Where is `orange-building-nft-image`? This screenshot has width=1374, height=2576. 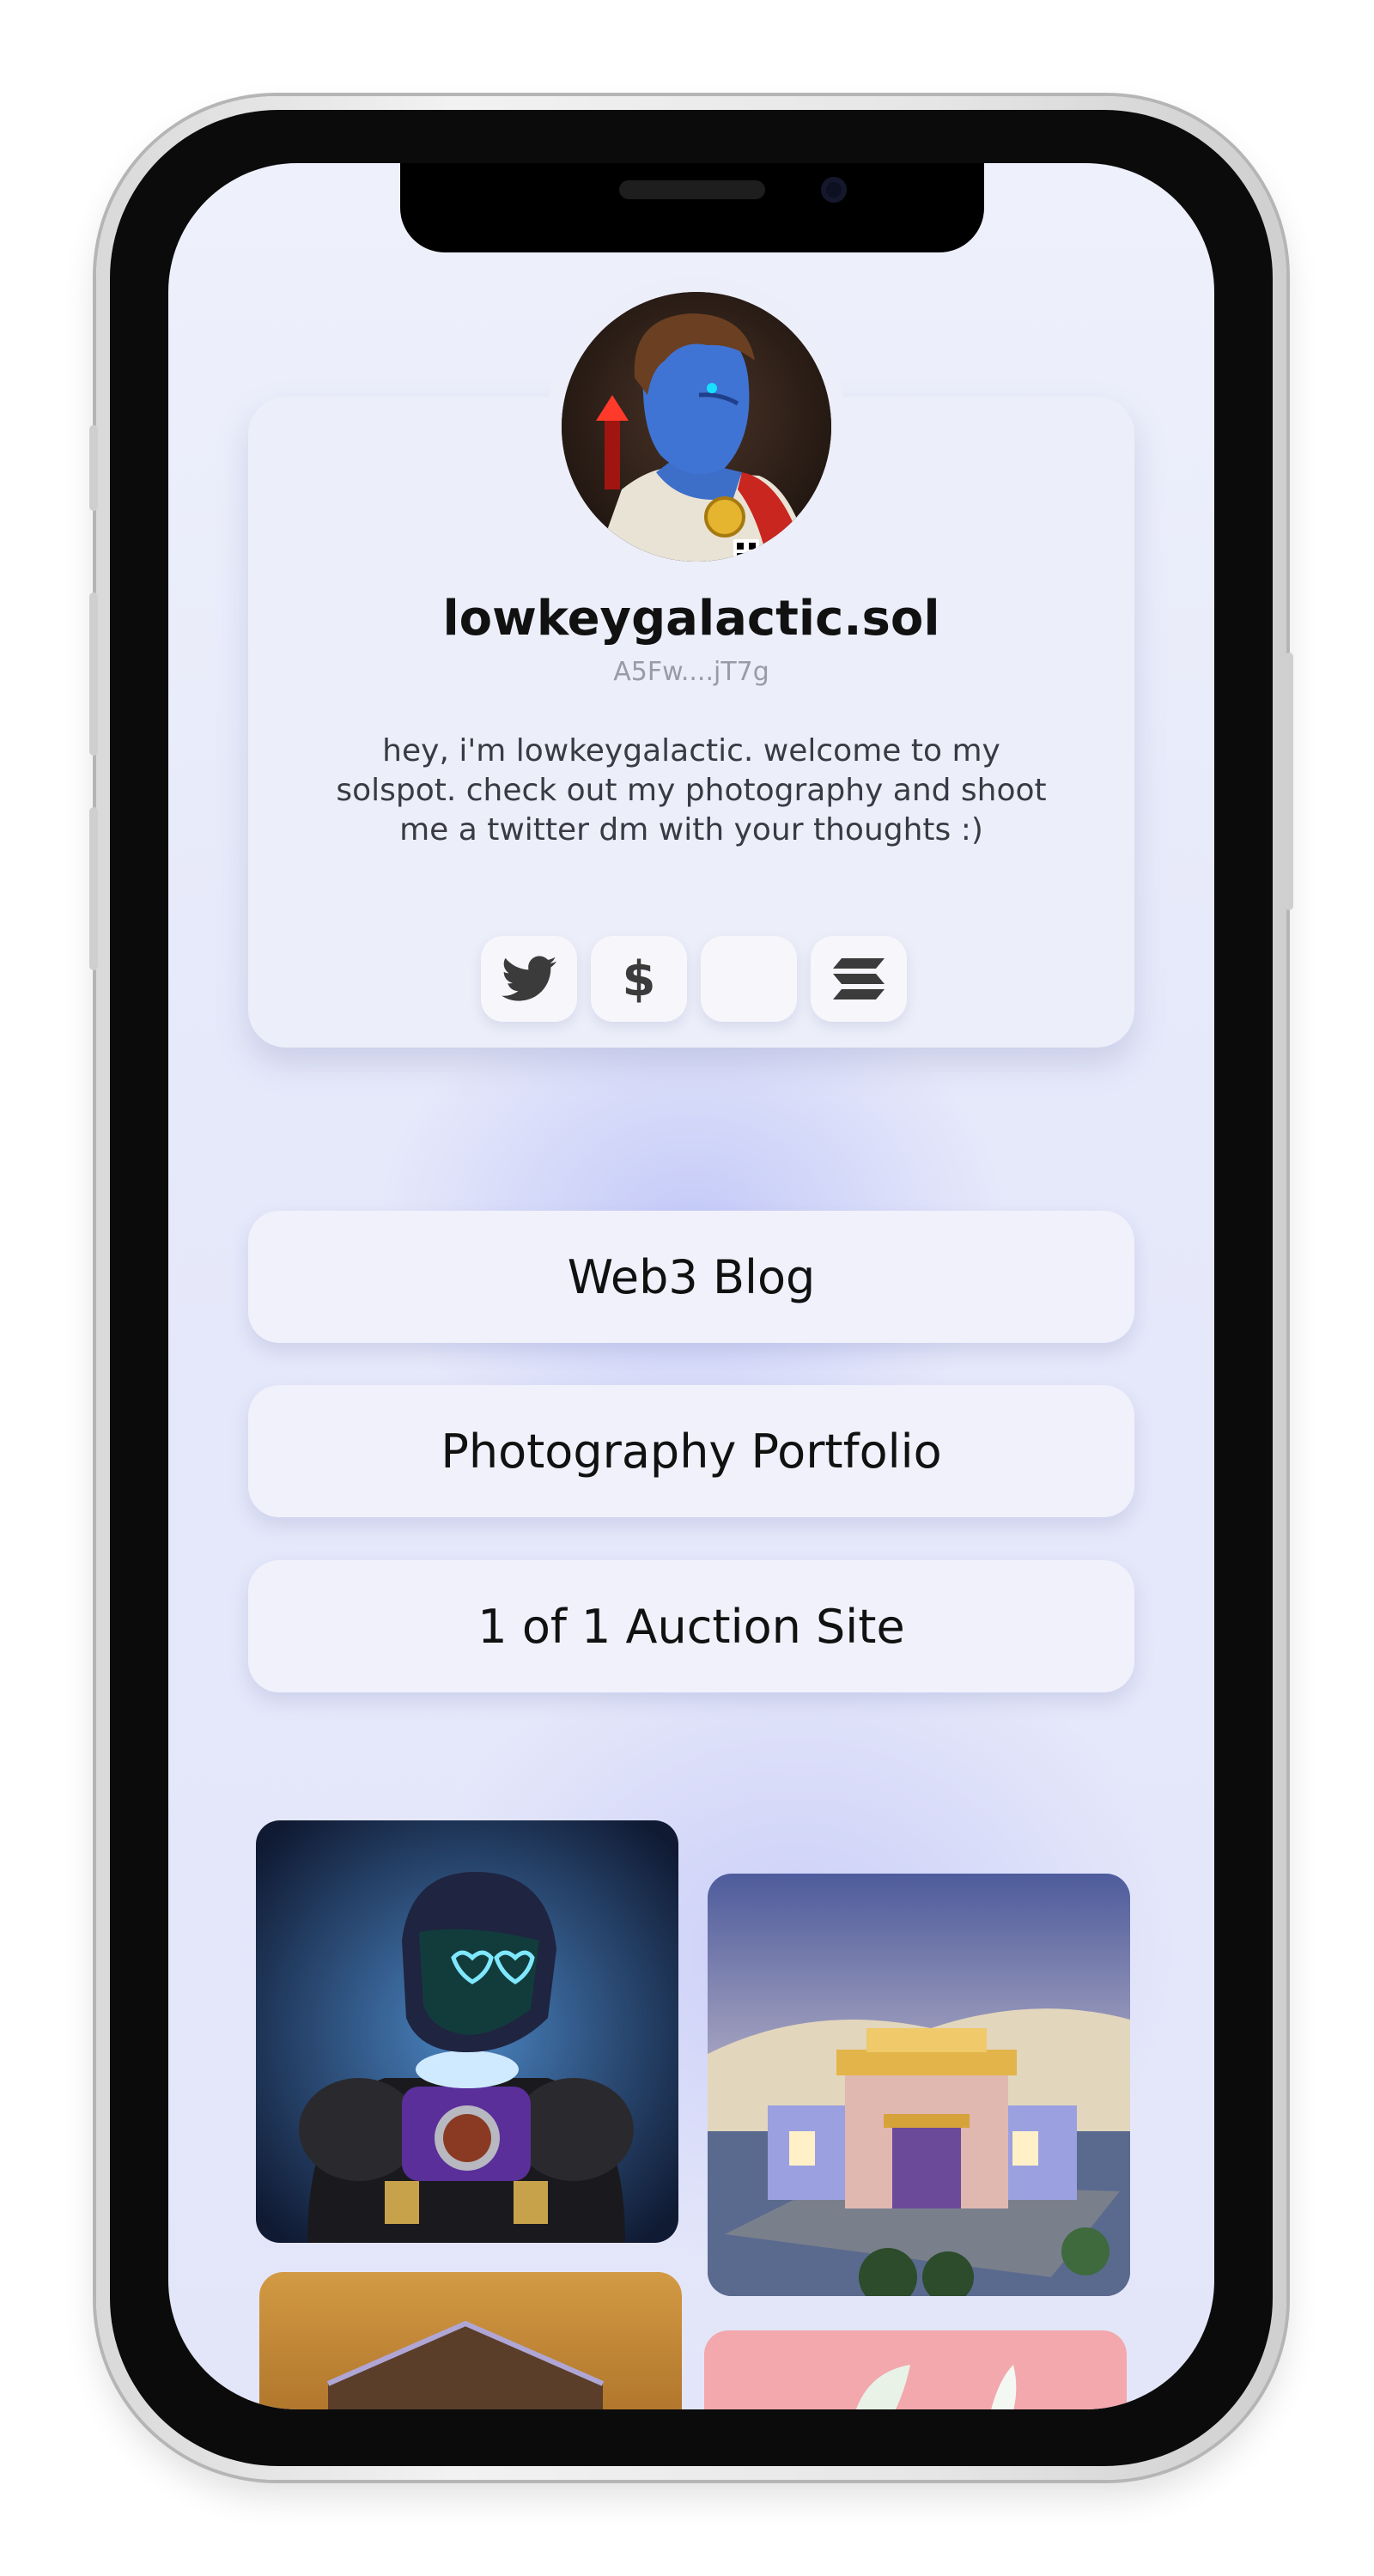 orange-building-nft-image is located at coordinates (470, 2340).